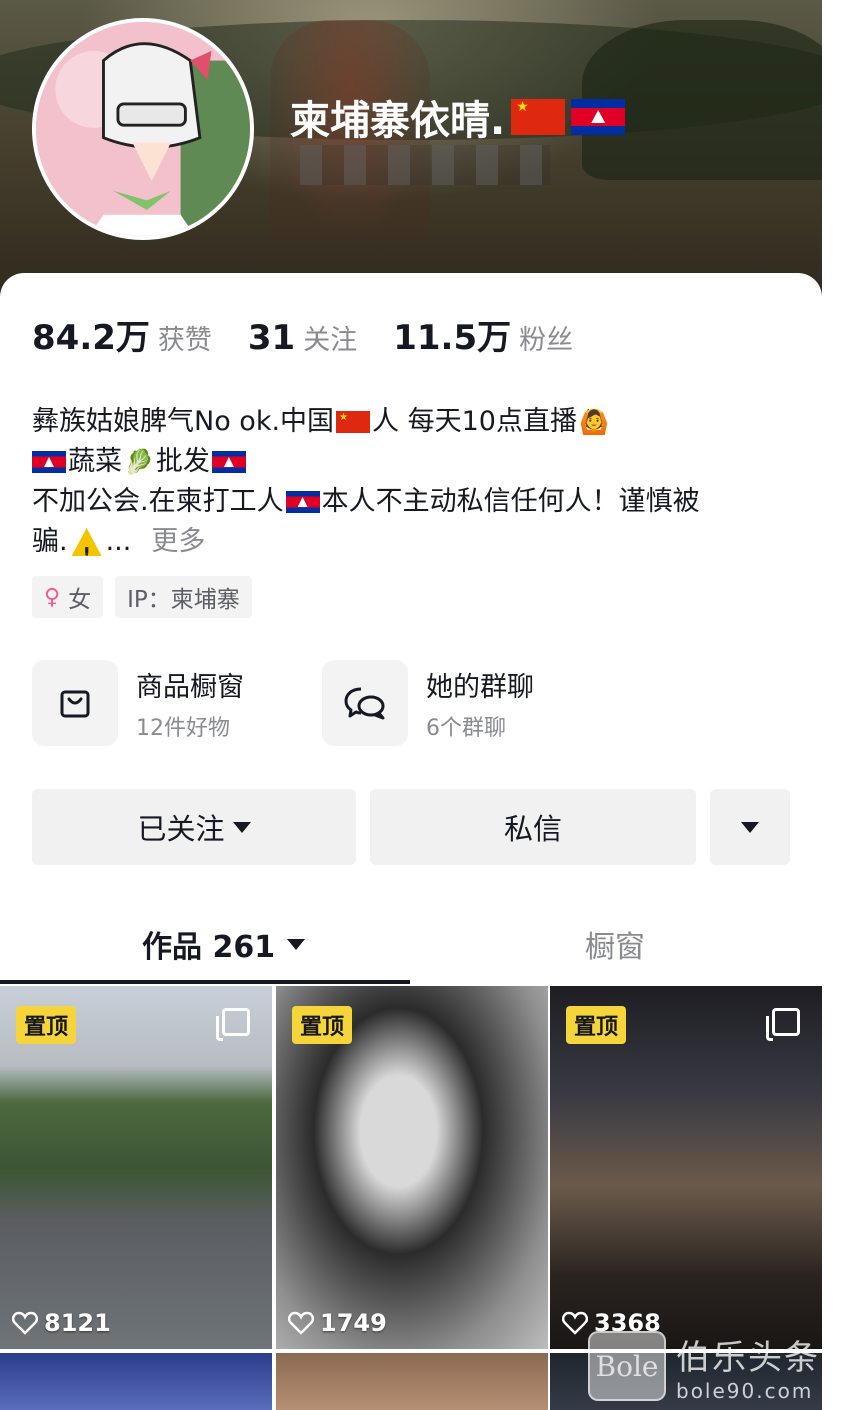 The width and height of the screenshot is (844, 1410). I want to click on bio-more-link: 更多, so click(178, 542).